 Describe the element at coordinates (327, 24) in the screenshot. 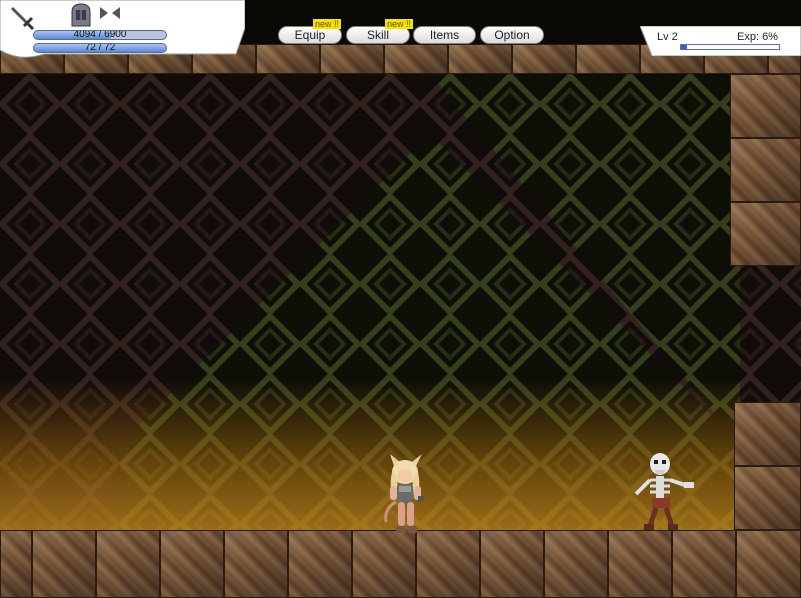

I see `equip-new-badge: new !!` at that location.